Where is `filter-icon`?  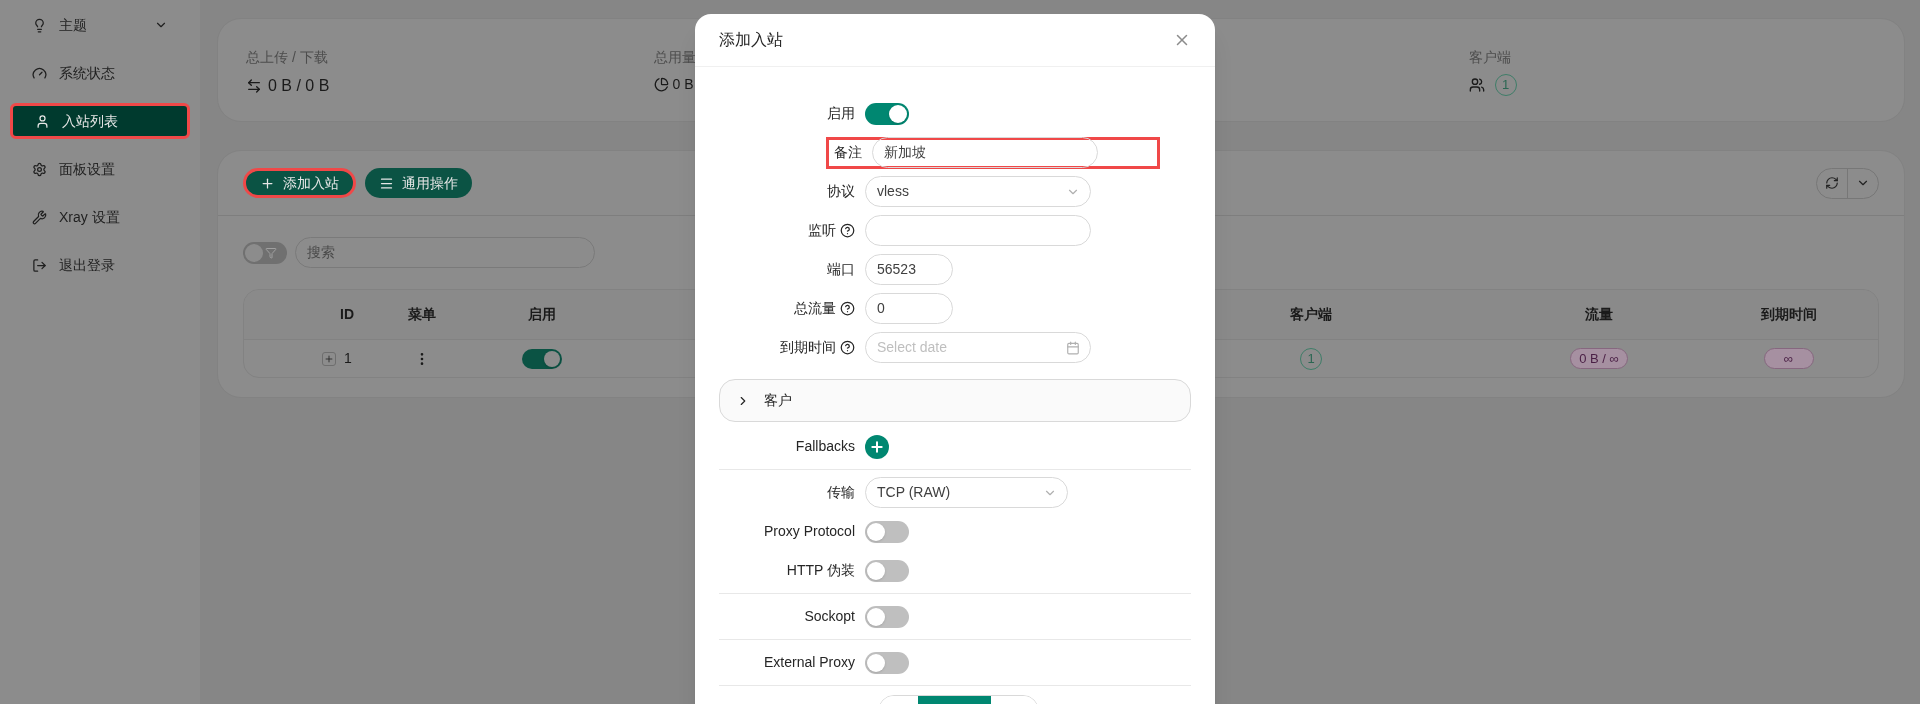
filter-icon is located at coordinates (271, 252).